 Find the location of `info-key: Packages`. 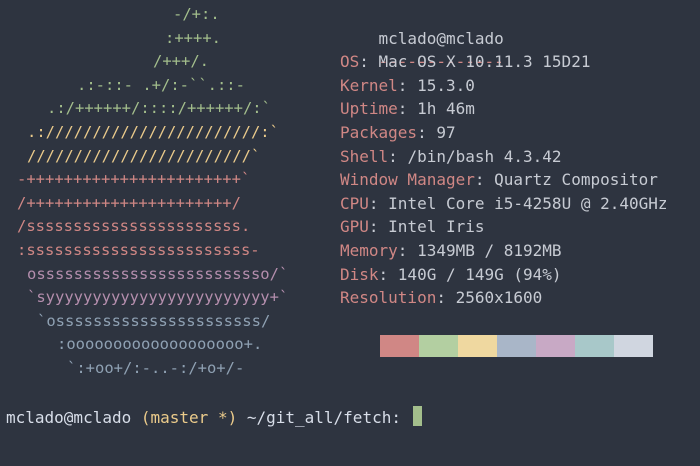

info-key: Packages is located at coordinates (379, 132).